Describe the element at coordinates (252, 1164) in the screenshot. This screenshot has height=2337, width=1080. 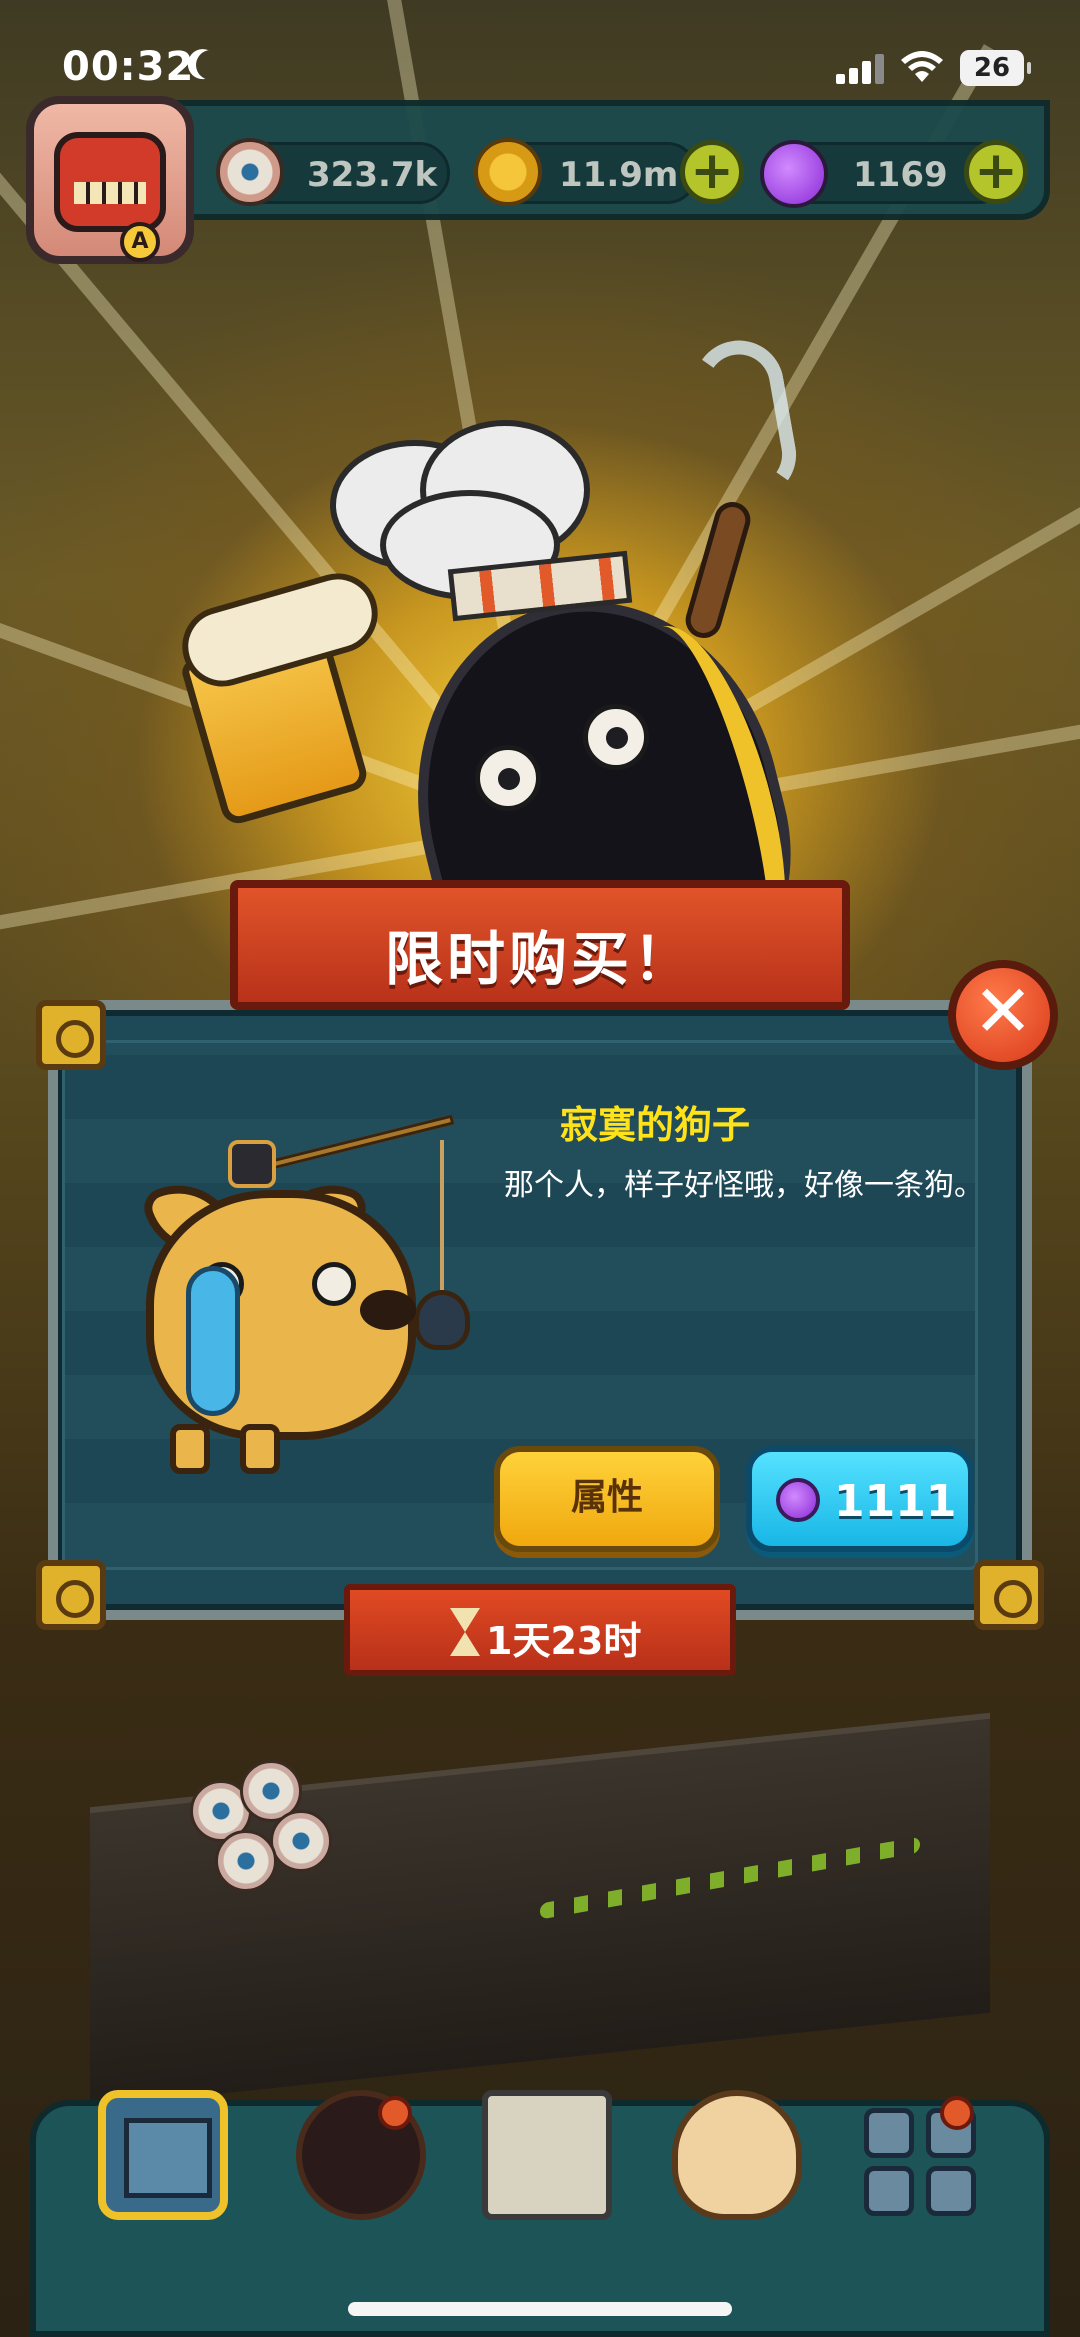
I see `black-cat-icon` at that location.